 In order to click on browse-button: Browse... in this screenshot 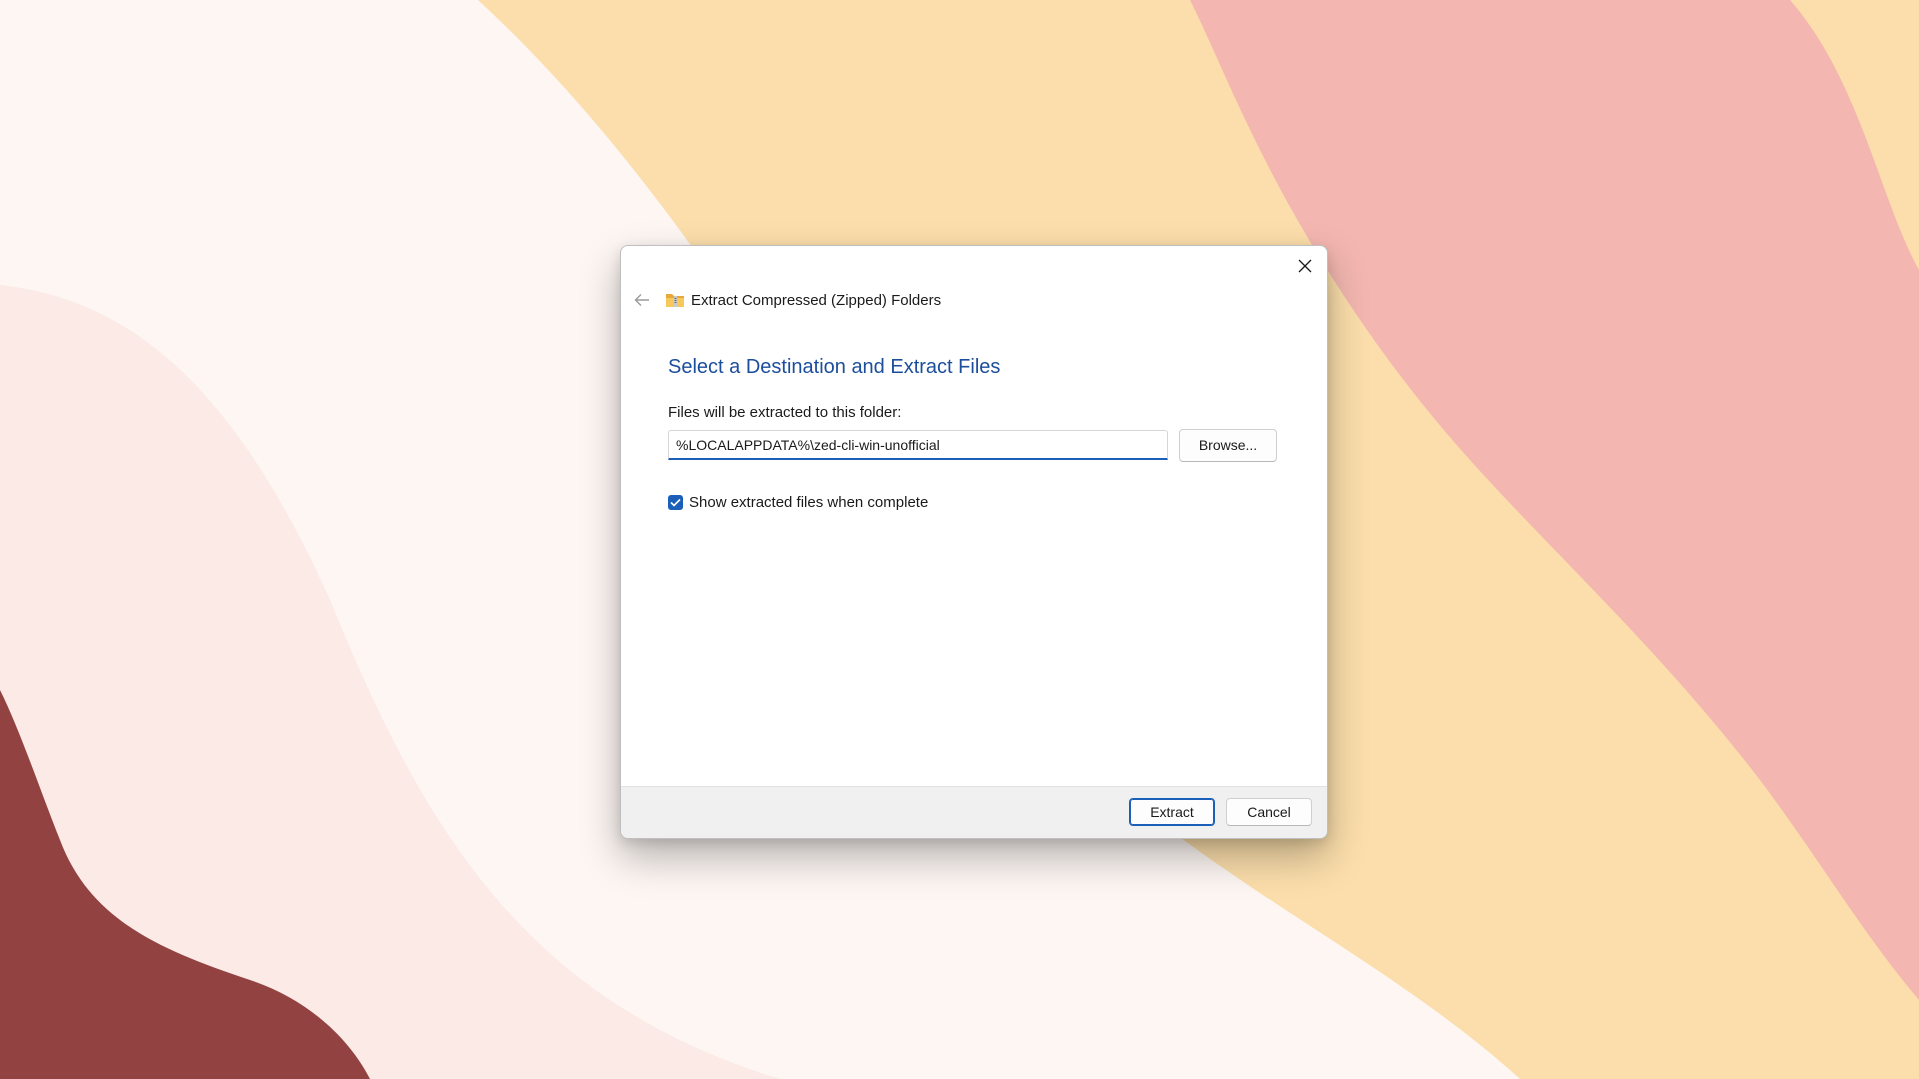, I will do `click(1228, 445)`.